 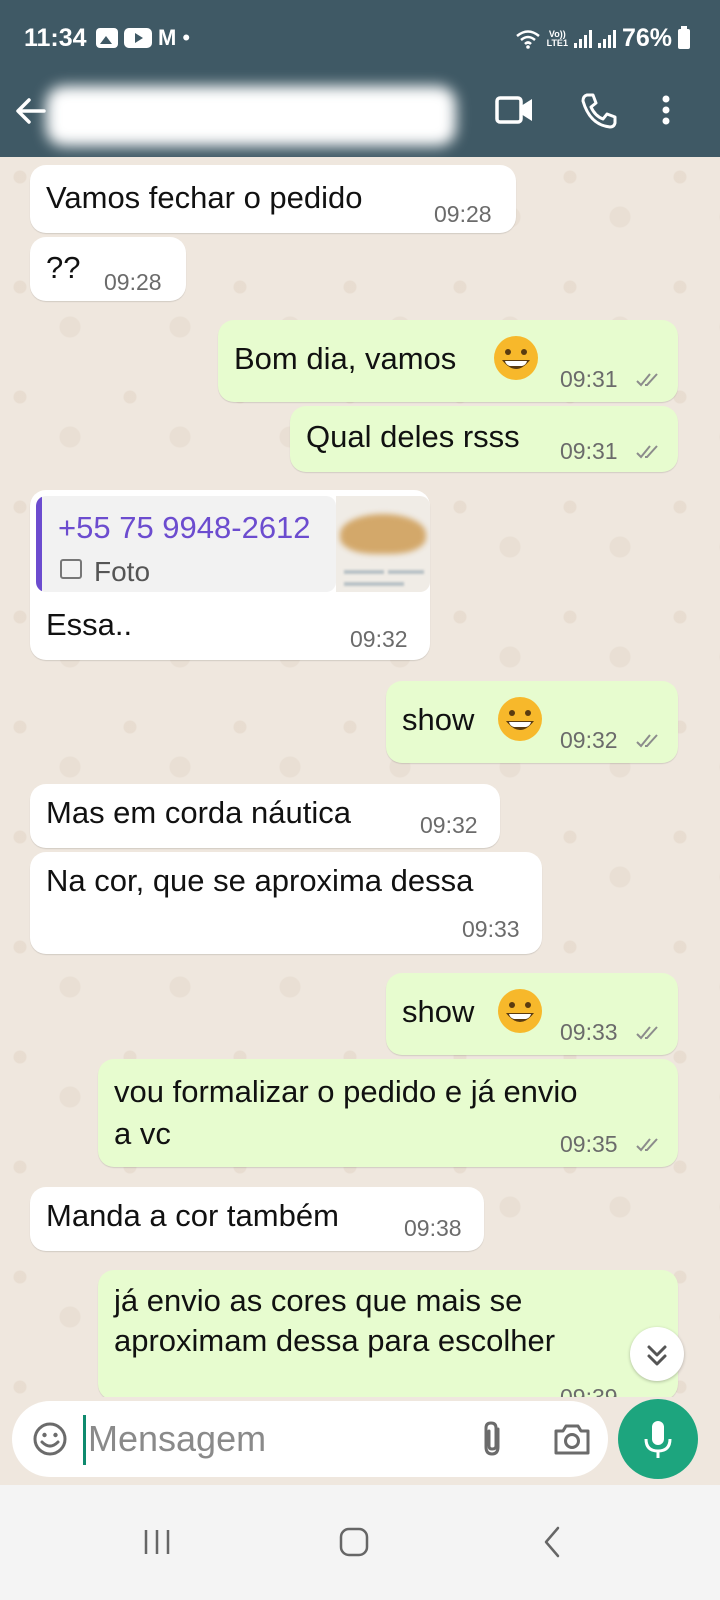 What do you see at coordinates (666, 110) in the screenshot?
I see `more-vertical-icon` at bounding box center [666, 110].